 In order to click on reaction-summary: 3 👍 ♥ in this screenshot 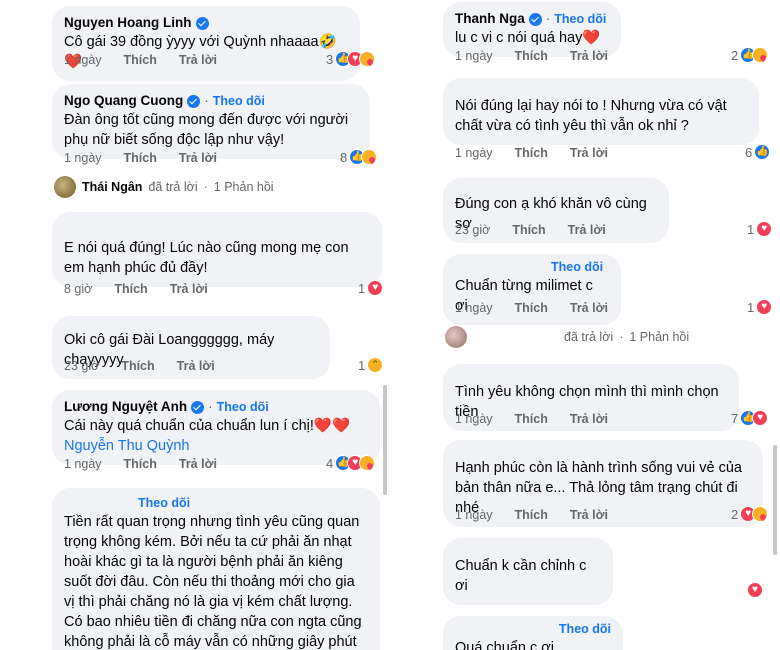, I will do `click(351, 59)`.